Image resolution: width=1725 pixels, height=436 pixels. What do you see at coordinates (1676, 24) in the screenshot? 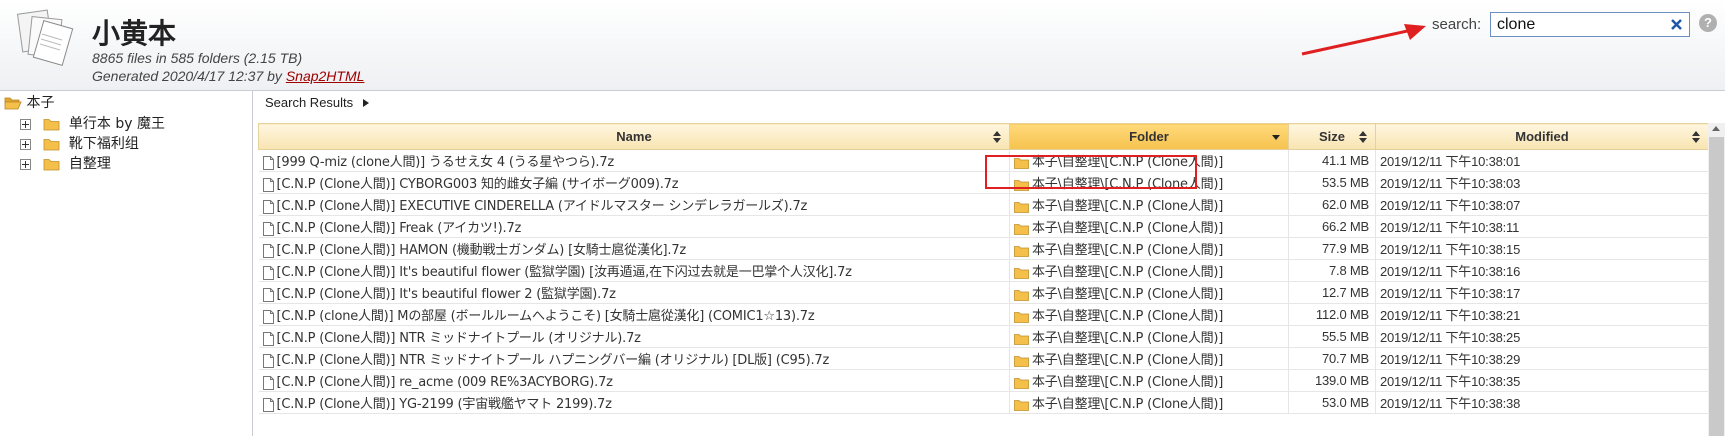
I see `close-icon` at bounding box center [1676, 24].